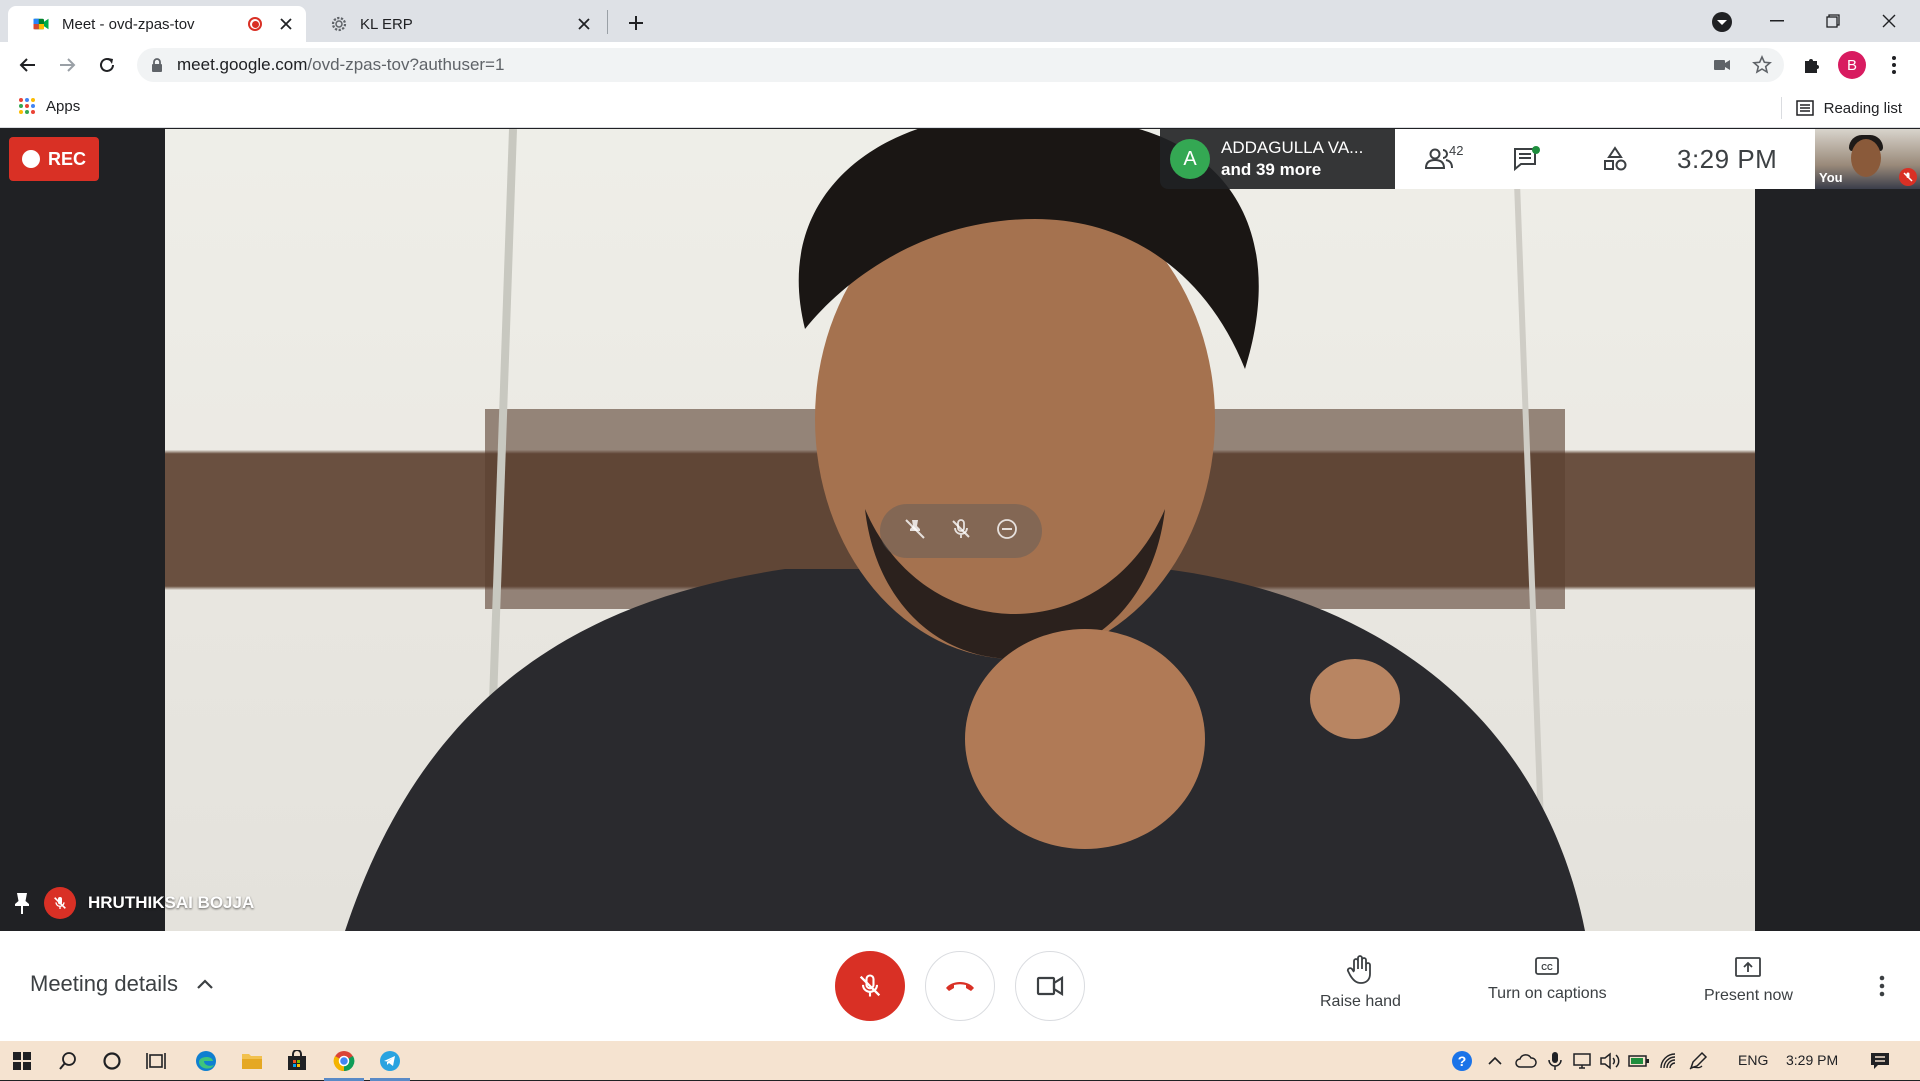 The width and height of the screenshot is (1920, 1081). What do you see at coordinates (1862, 108) in the screenshot?
I see `reading-list-label: Reading list` at bounding box center [1862, 108].